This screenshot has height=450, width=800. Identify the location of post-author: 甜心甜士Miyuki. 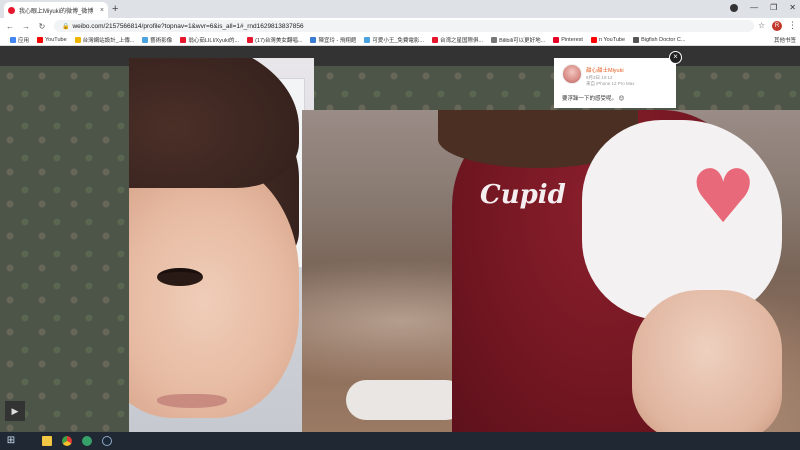
(605, 70).